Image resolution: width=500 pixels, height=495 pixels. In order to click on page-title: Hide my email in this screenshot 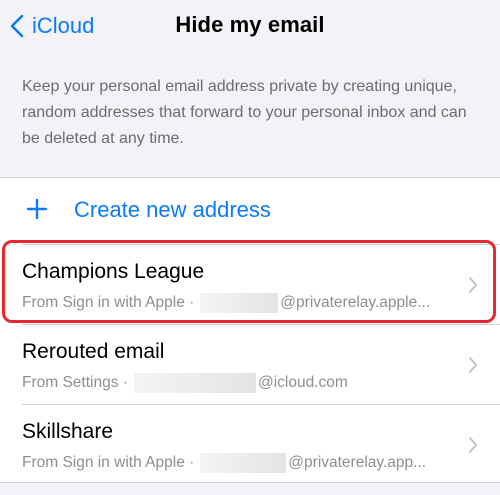, I will do `click(250, 24)`.